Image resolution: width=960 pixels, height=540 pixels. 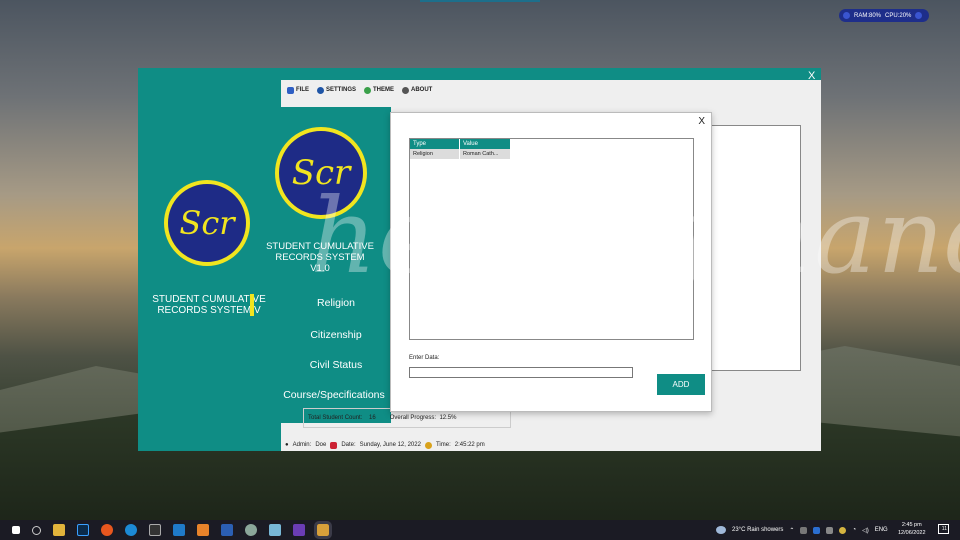 What do you see at coordinates (817, 530) in the screenshot?
I see `onedrive-icon` at bounding box center [817, 530].